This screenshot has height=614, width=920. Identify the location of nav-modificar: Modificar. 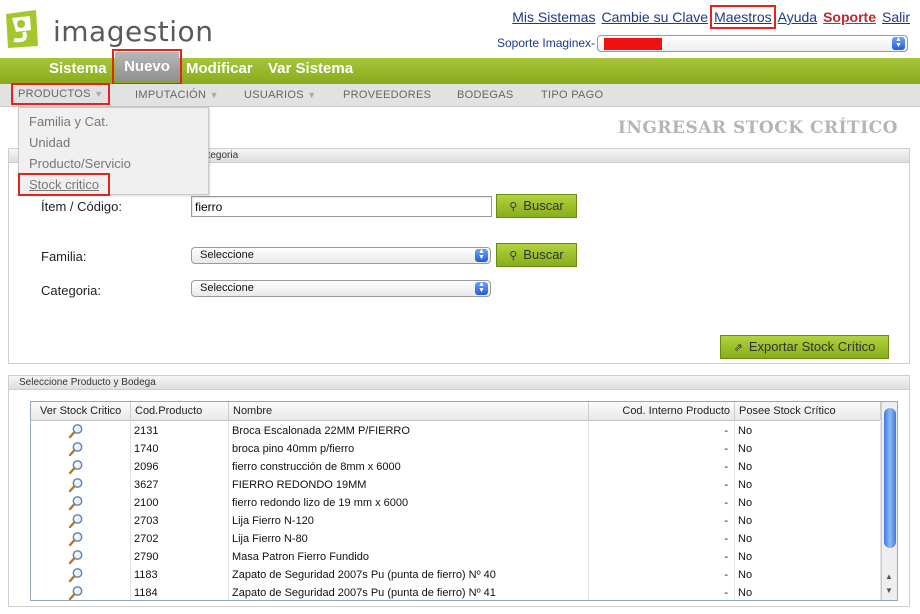
(219, 71).